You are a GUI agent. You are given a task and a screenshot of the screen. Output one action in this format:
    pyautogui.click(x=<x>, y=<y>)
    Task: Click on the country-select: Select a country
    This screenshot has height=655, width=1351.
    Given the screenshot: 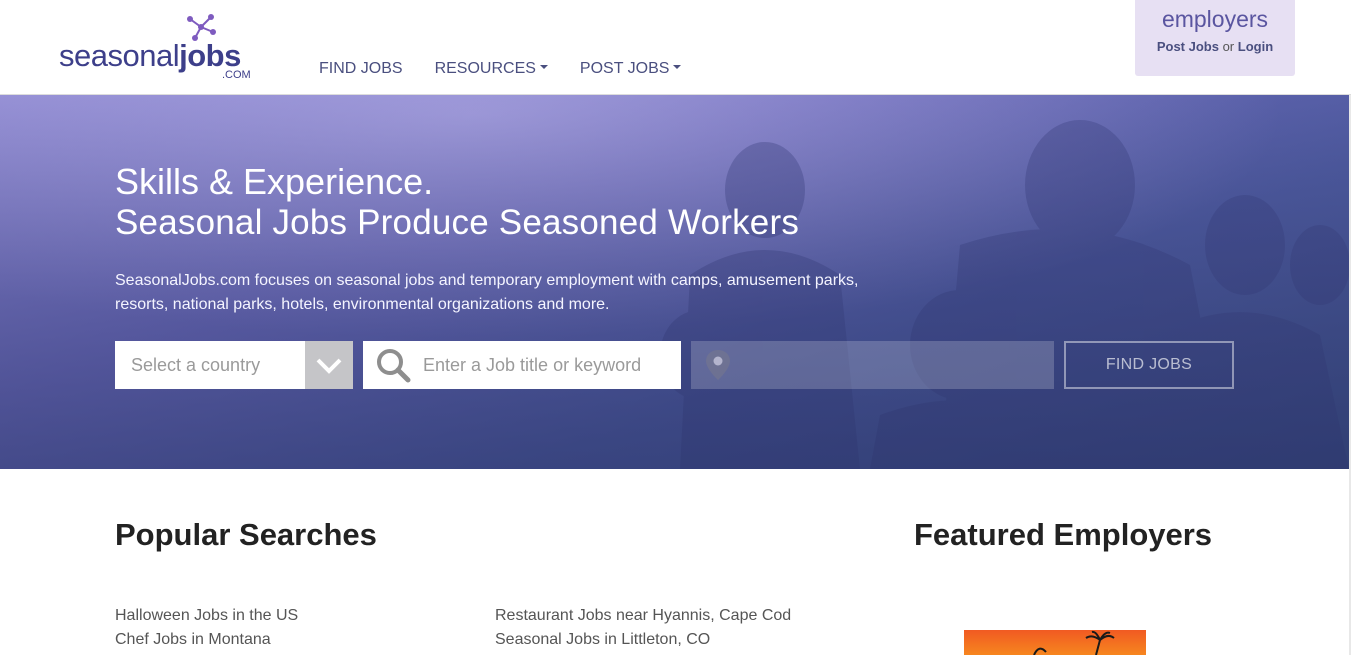 What is the action you would take?
    pyautogui.click(x=234, y=365)
    